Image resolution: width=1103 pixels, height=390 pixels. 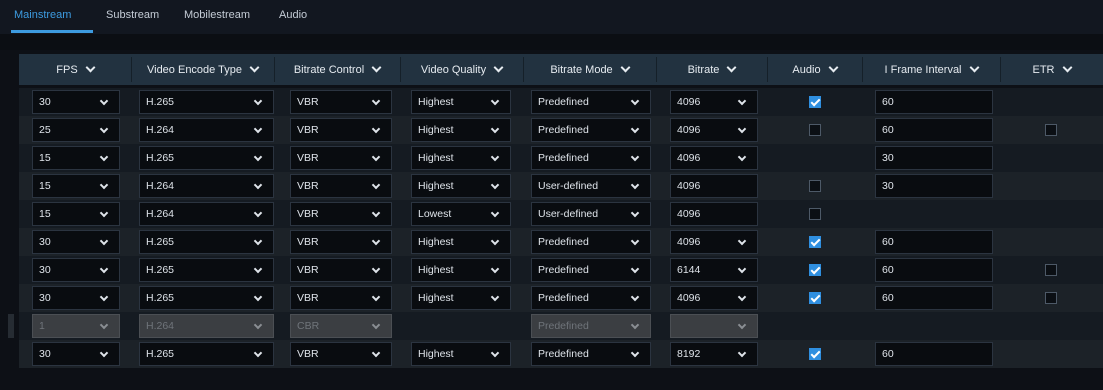 I want to click on column-header-audio: Audio, so click(x=814, y=69).